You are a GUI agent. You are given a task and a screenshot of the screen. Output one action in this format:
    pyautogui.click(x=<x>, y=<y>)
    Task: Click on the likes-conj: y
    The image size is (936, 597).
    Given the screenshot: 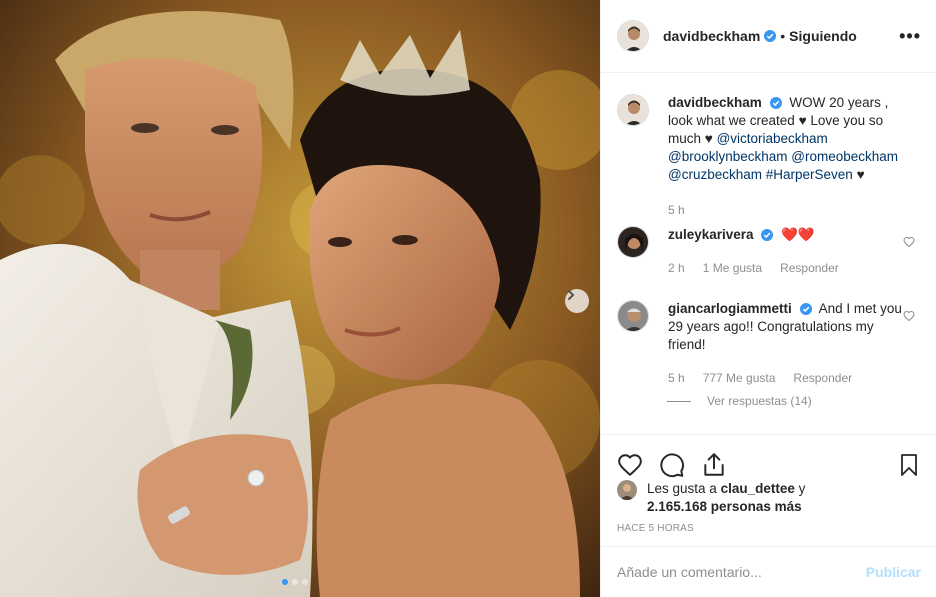 What is the action you would take?
    pyautogui.click(x=802, y=488)
    